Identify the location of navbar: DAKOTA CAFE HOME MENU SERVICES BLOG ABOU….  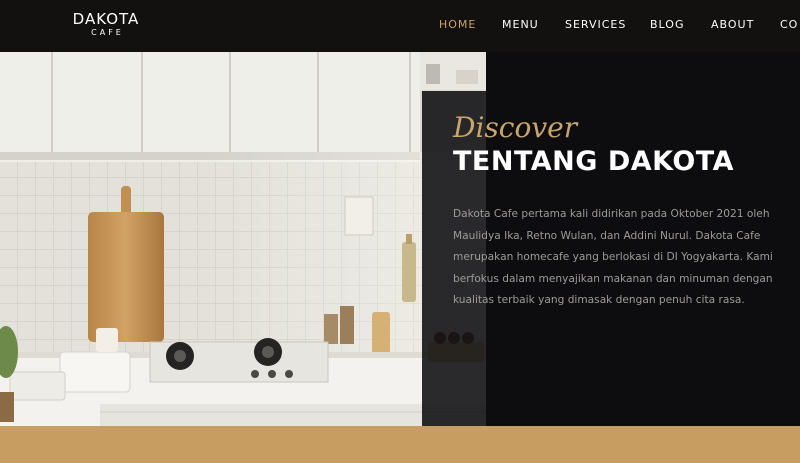
(400, 26).